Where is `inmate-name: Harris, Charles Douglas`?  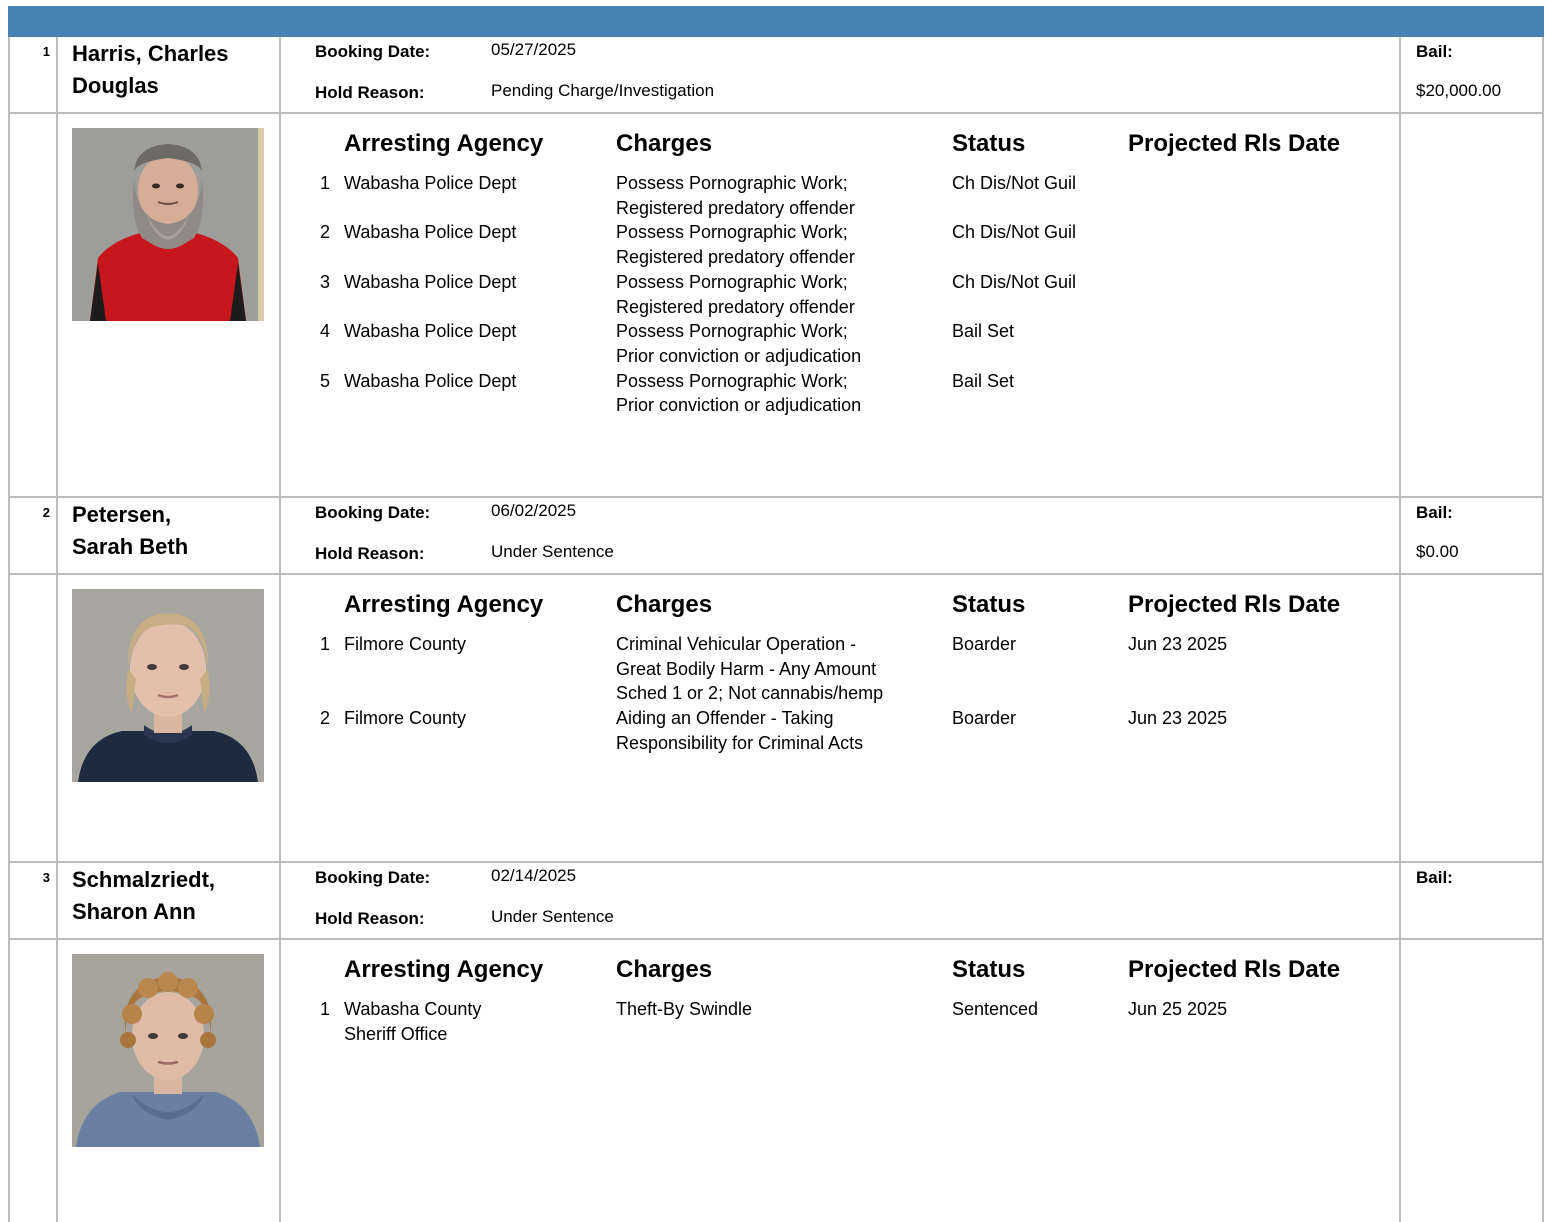 inmate-name: Harris, Charles Douglas is located at coordinates (150, 69).